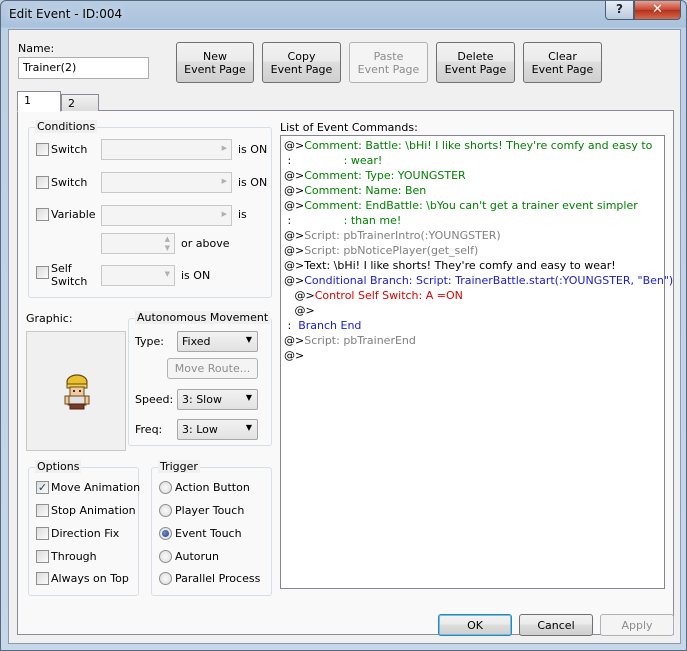 Image resolution: width=687 pixels, height=651 pixels. What do you see at coordinates (42, 182) in the screenshot?
I see `switch2-checkbox` at bounding box center [42, 182].